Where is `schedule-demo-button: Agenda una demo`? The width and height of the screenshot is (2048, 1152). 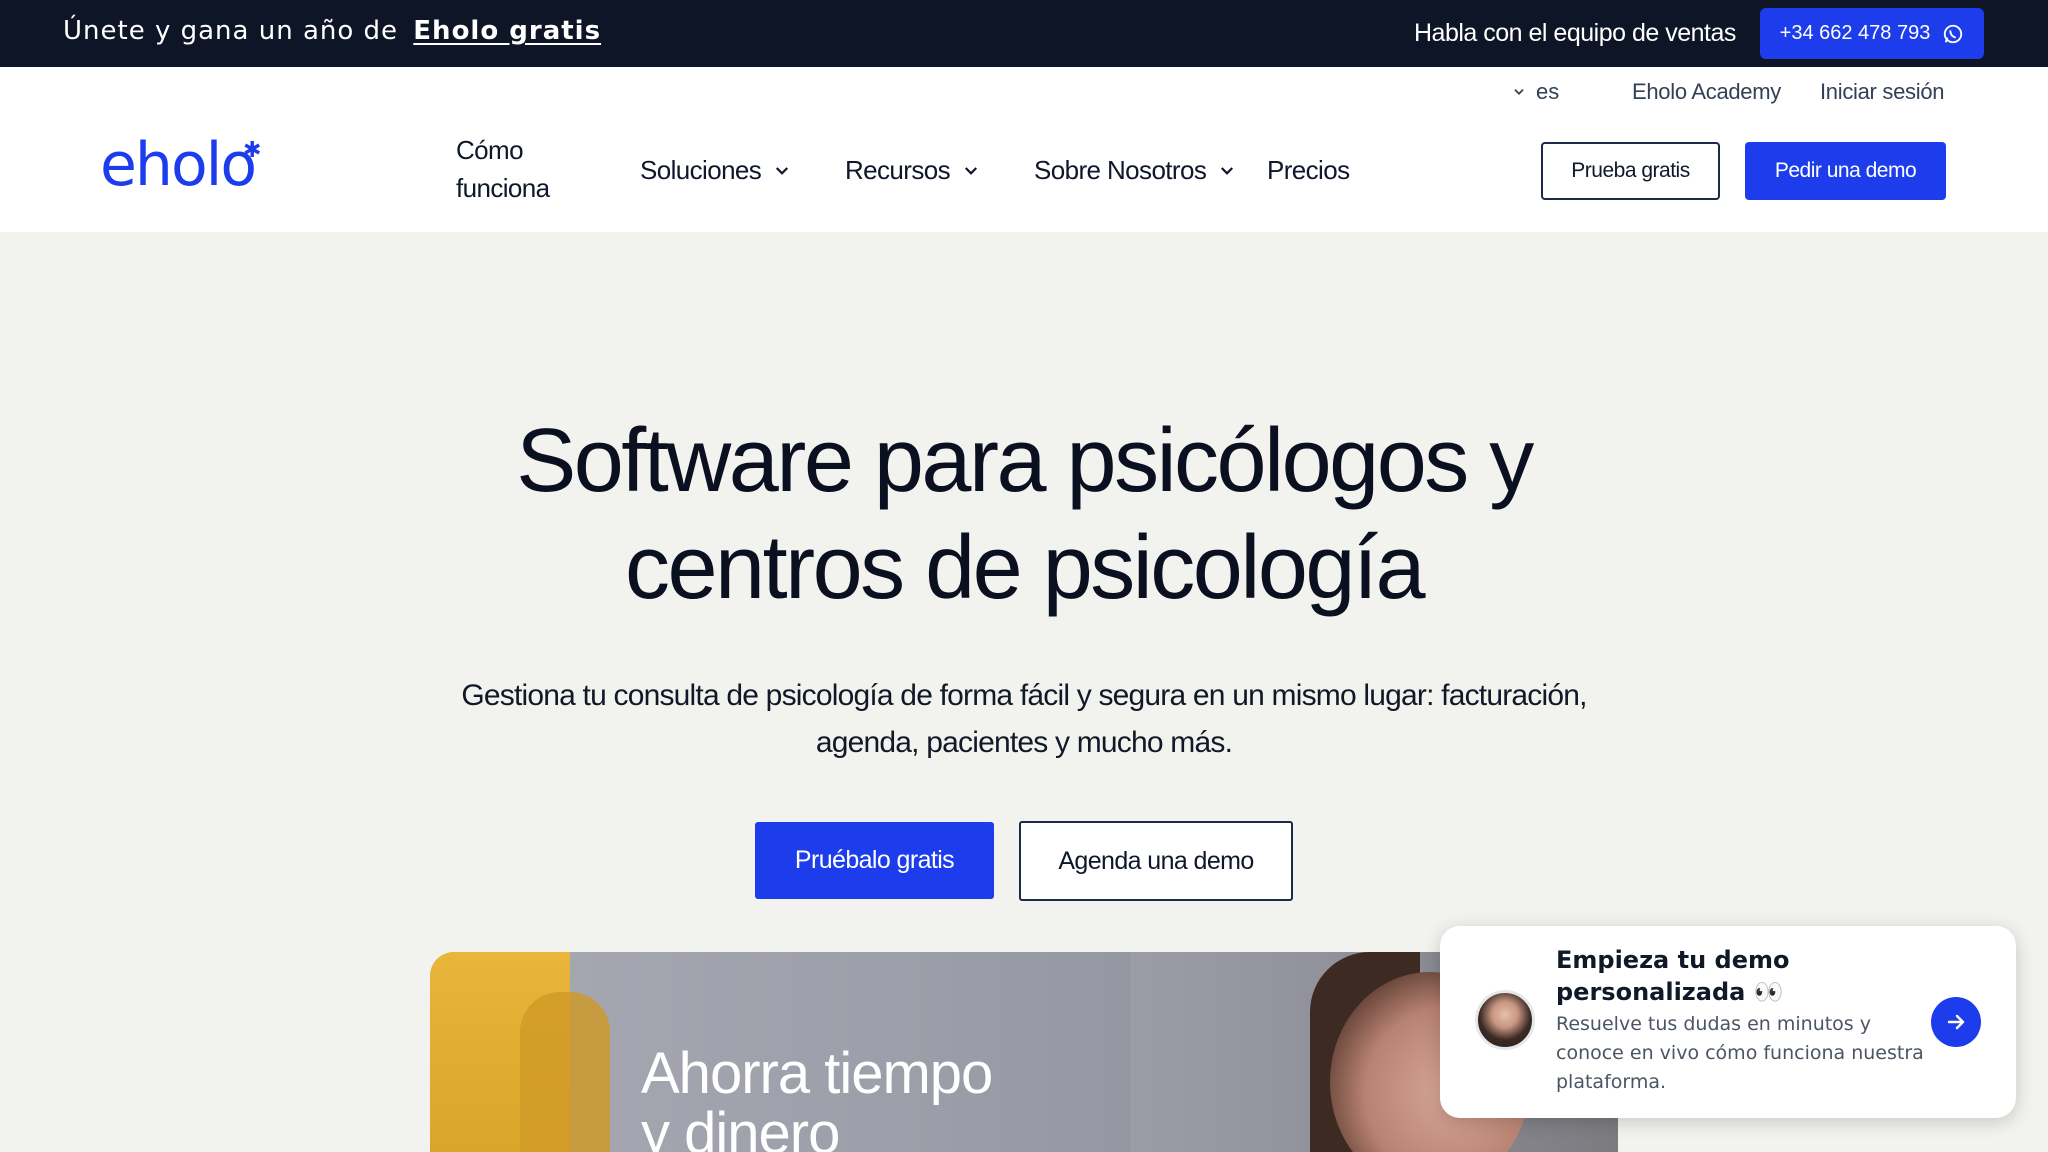
schedule-demo-button: Agenda una demo is located at coordinates (1156, 861).